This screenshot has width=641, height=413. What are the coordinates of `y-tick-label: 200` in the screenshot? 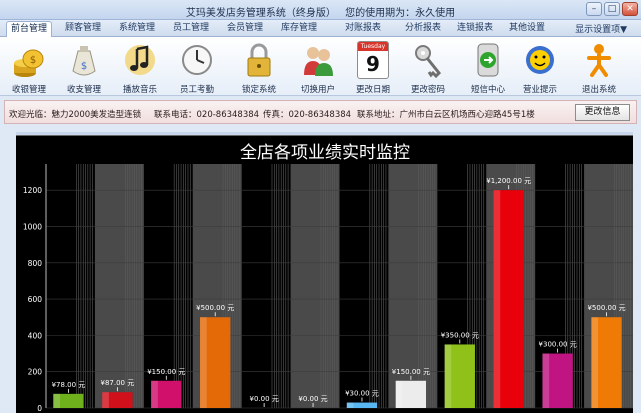 It's located at (35, 372).